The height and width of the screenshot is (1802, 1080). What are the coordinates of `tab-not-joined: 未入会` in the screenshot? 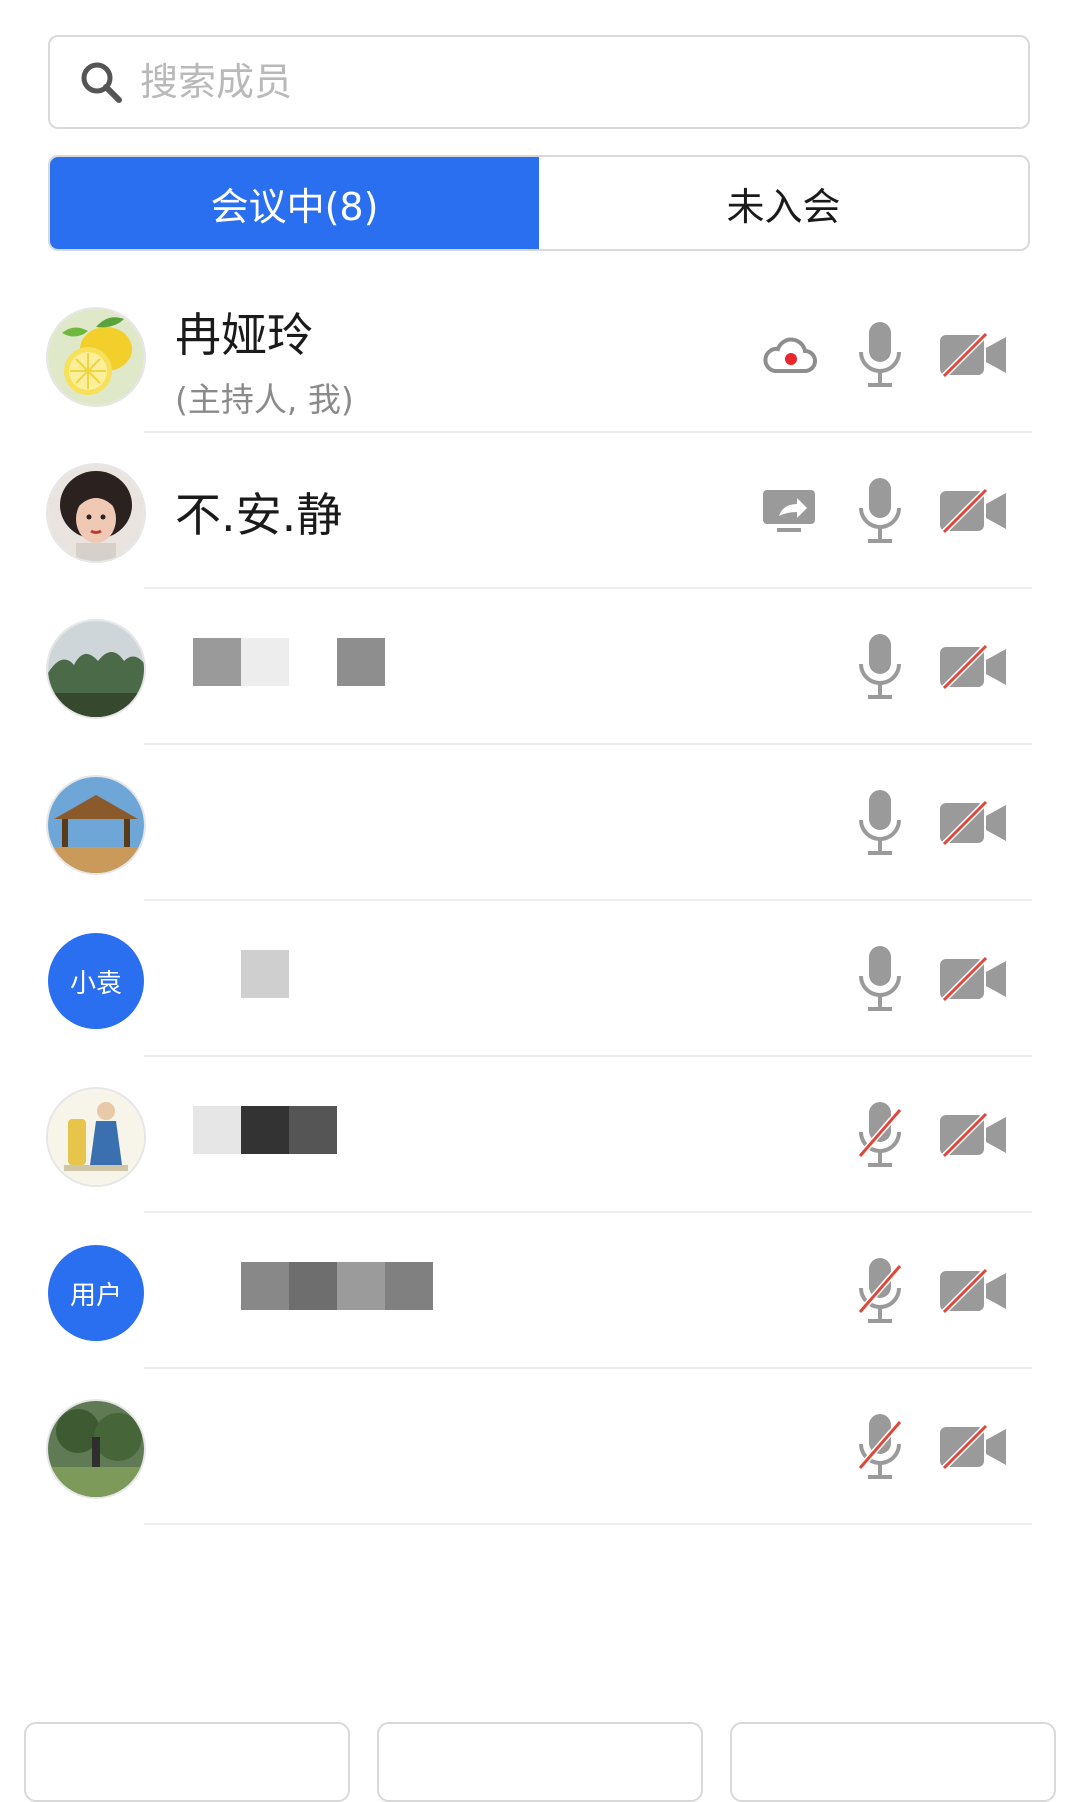 It's located at (783, 203).